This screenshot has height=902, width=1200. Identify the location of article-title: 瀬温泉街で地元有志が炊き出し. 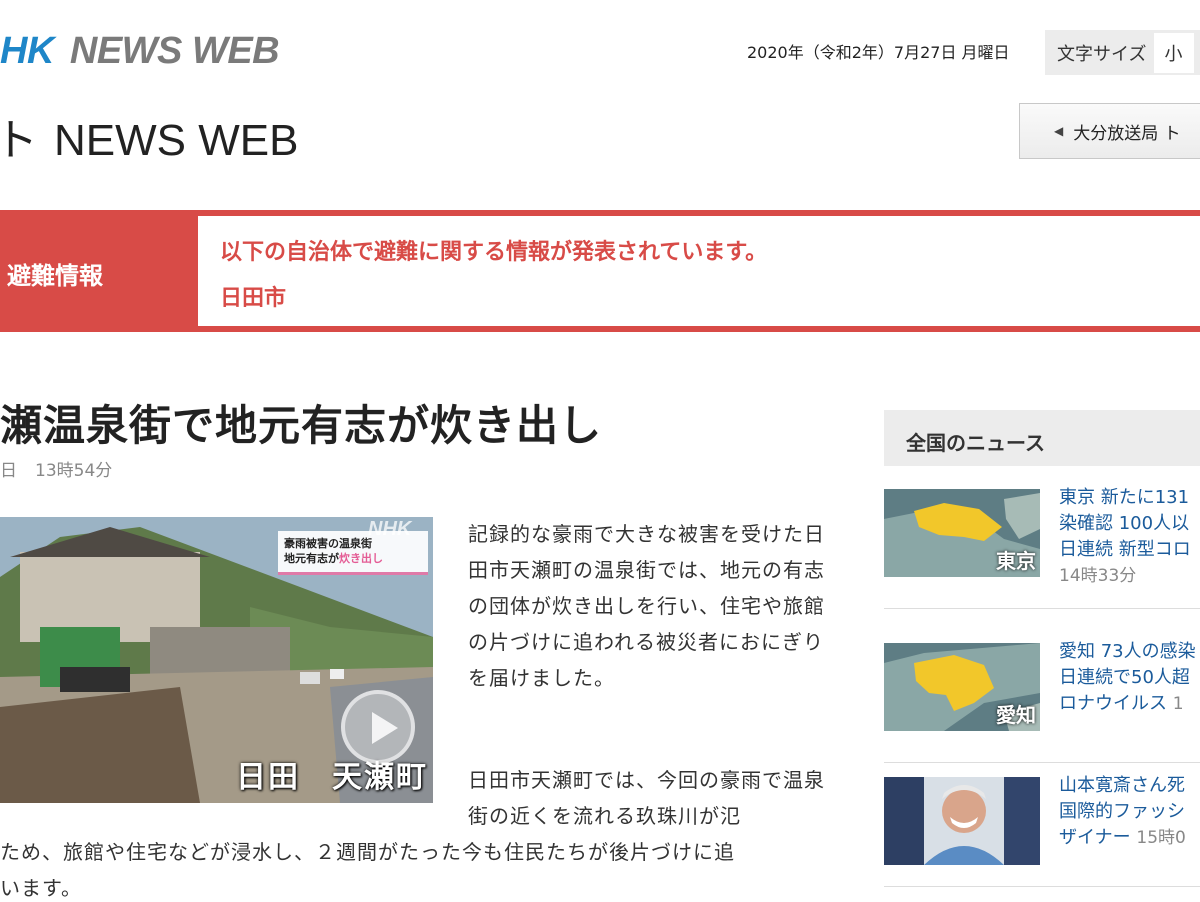
(301, 425).